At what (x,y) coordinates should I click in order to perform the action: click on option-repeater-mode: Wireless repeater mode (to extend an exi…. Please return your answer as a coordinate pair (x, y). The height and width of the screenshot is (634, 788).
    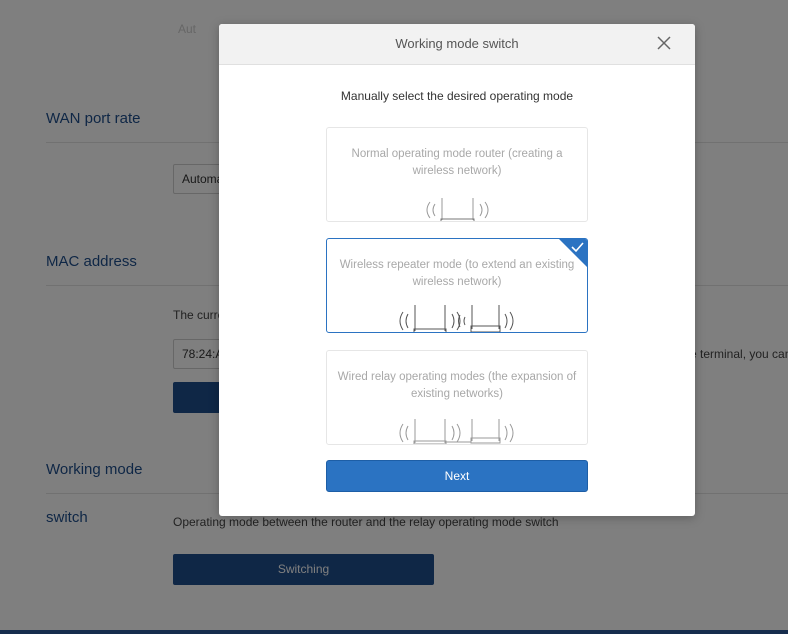
    Looking at the image, I should click on (457, 285).